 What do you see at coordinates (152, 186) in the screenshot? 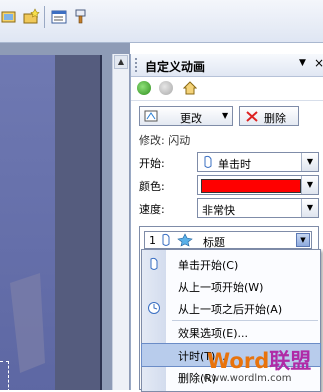
I see `color-label: 颜色:` at bounding box center [152, 186].